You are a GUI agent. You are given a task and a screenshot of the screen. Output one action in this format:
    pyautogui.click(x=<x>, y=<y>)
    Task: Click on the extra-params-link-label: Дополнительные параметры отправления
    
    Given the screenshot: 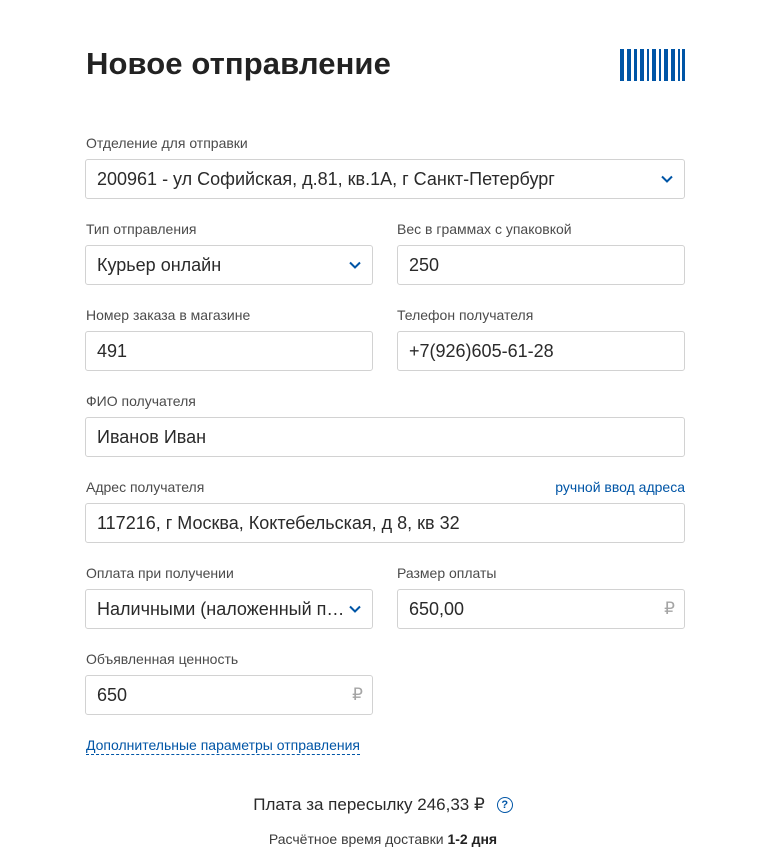 What is the action you would take?
    pyautogui.click(x=223, y=746)
    